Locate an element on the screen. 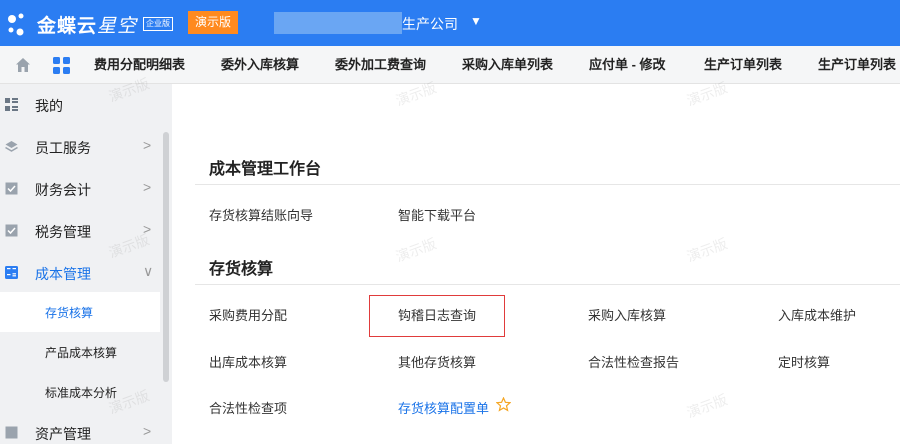  tab-outsourced-processing-fee: 委外加工费查询 is located at coordinates (380, 65).